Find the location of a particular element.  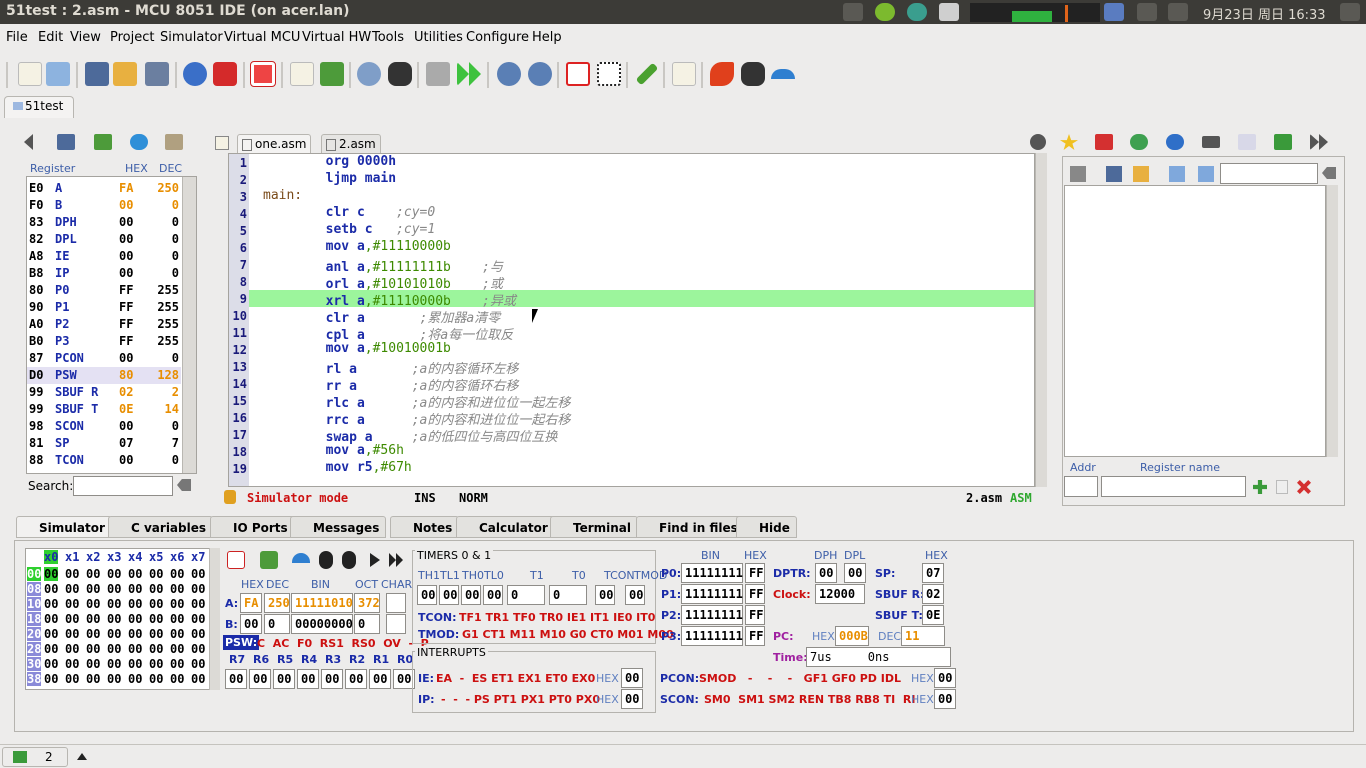

step-icon is located at coordinates (400, 74).